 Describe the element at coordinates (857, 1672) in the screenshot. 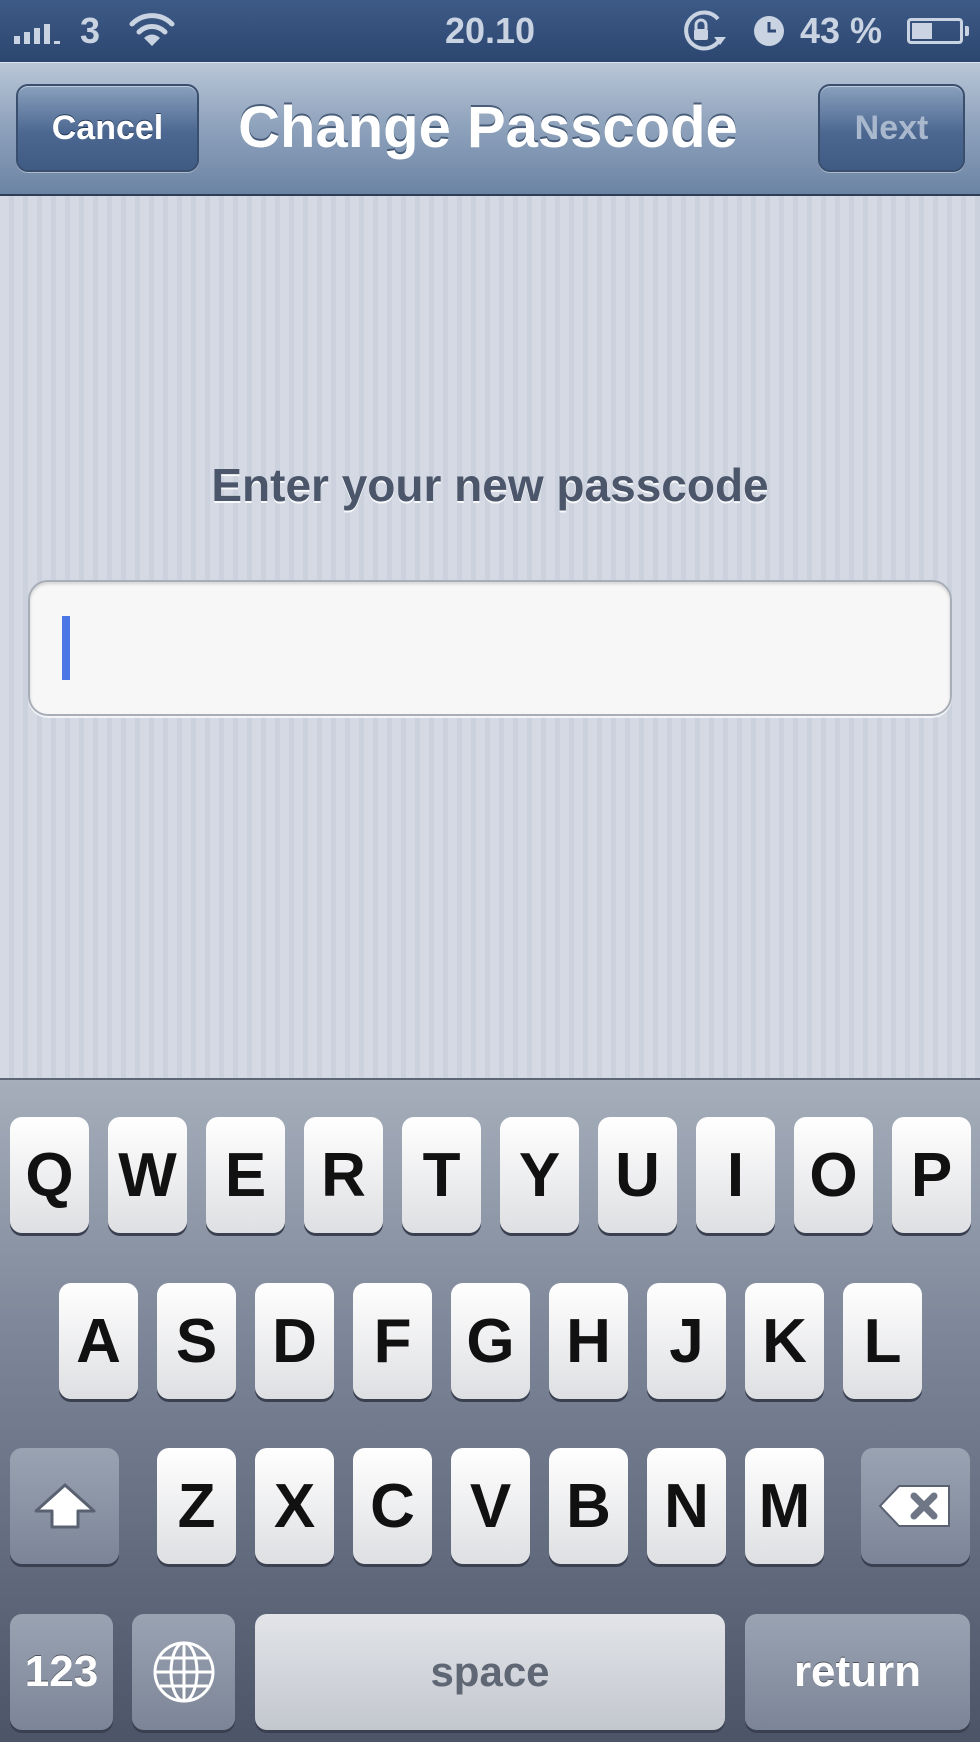

I see `return-key: return` at that location.